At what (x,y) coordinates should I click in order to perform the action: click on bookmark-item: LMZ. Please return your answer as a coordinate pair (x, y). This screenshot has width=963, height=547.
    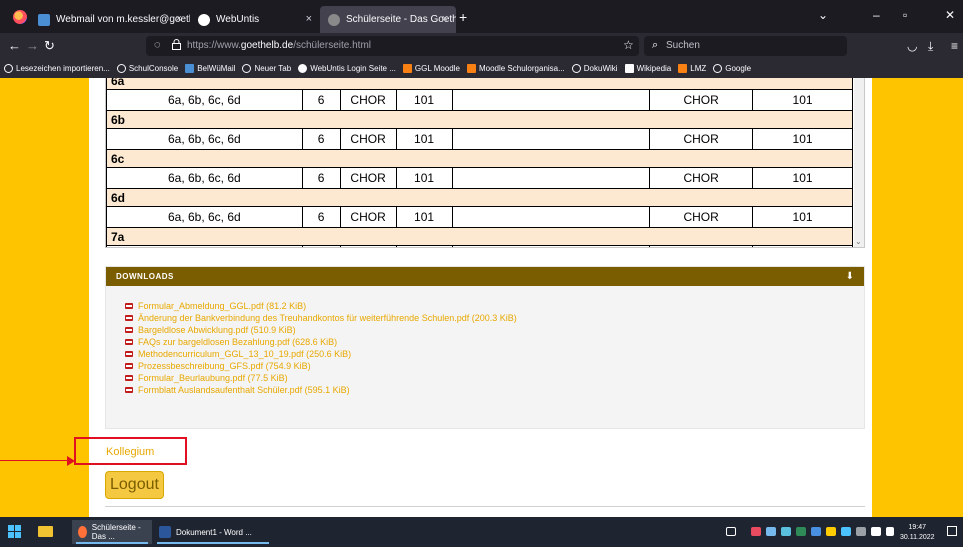
    Looking at the image, I should click on (692, 68).